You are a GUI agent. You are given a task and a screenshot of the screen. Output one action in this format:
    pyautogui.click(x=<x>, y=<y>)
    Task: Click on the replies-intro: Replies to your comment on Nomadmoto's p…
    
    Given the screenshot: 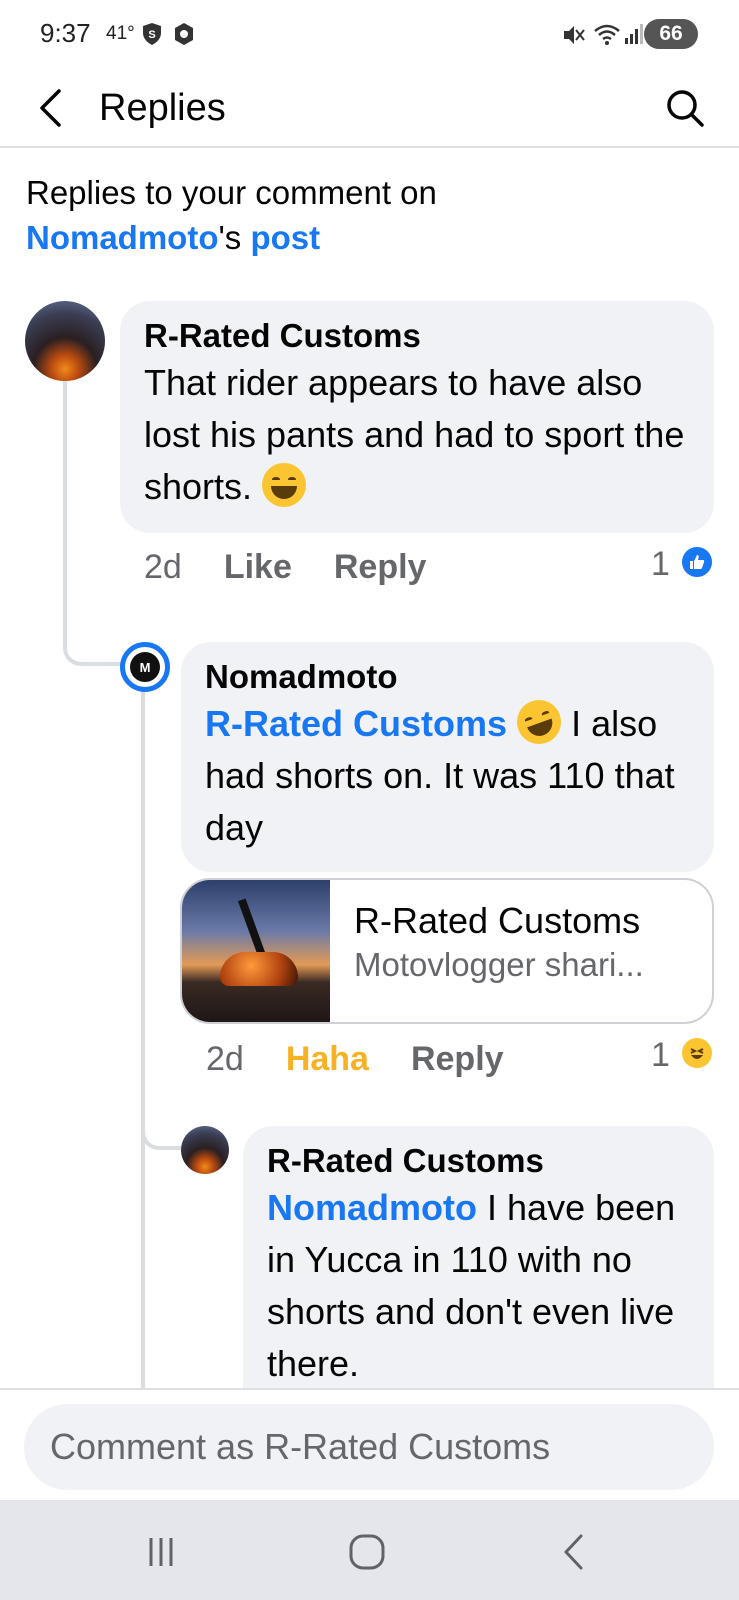 What is the action you would take?
    pyautogui.click(x=371, y=215)
    